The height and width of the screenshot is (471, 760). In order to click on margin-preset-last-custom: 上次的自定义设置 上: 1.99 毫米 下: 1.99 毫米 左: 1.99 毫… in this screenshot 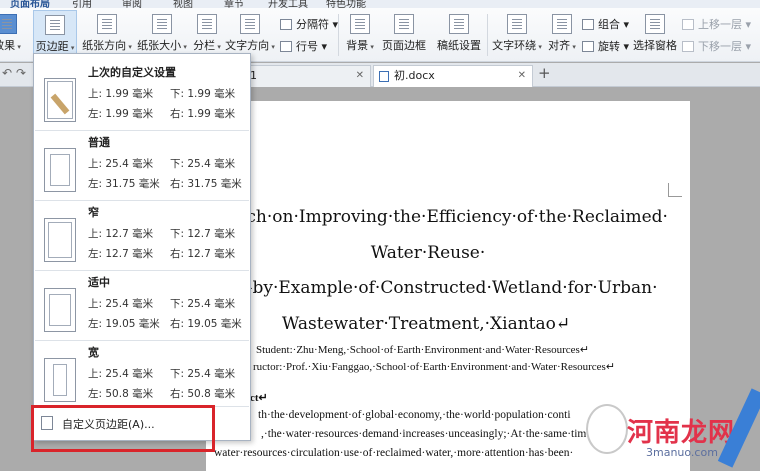, I will do `click(142, 98)`.